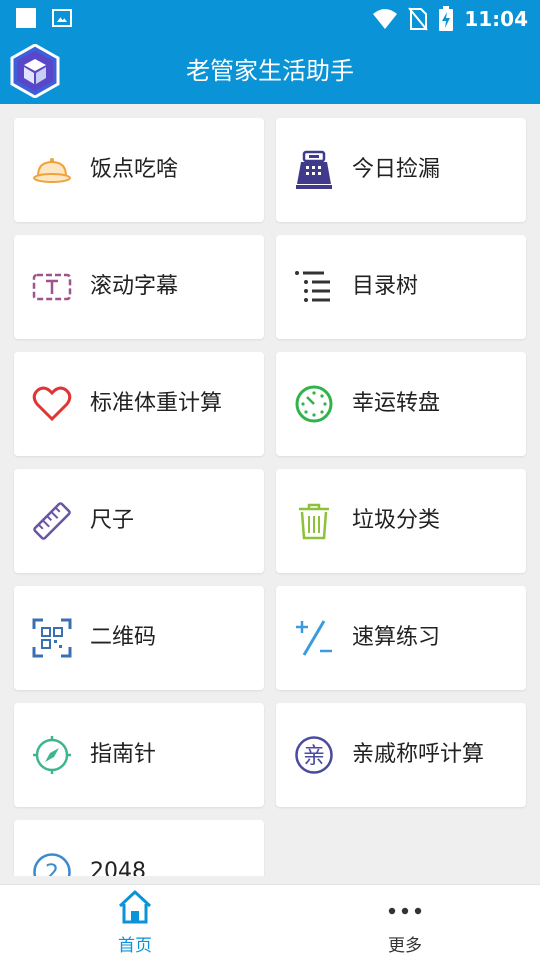  What do you see at coordinates (314, 404) in the screenshot?
I see `lucky-wheel-icon` at bounding box center [314, 404].